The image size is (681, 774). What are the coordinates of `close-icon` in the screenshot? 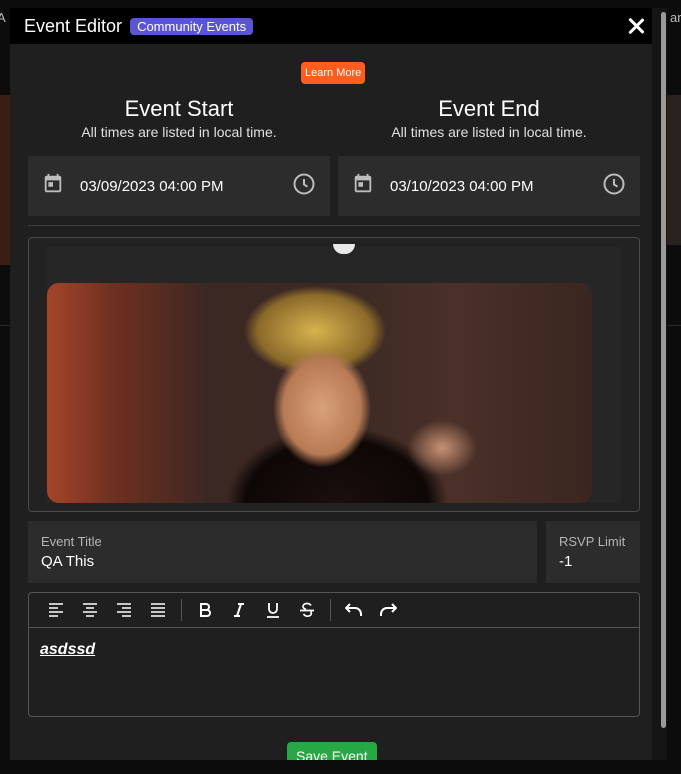 It's located at (636, 26).